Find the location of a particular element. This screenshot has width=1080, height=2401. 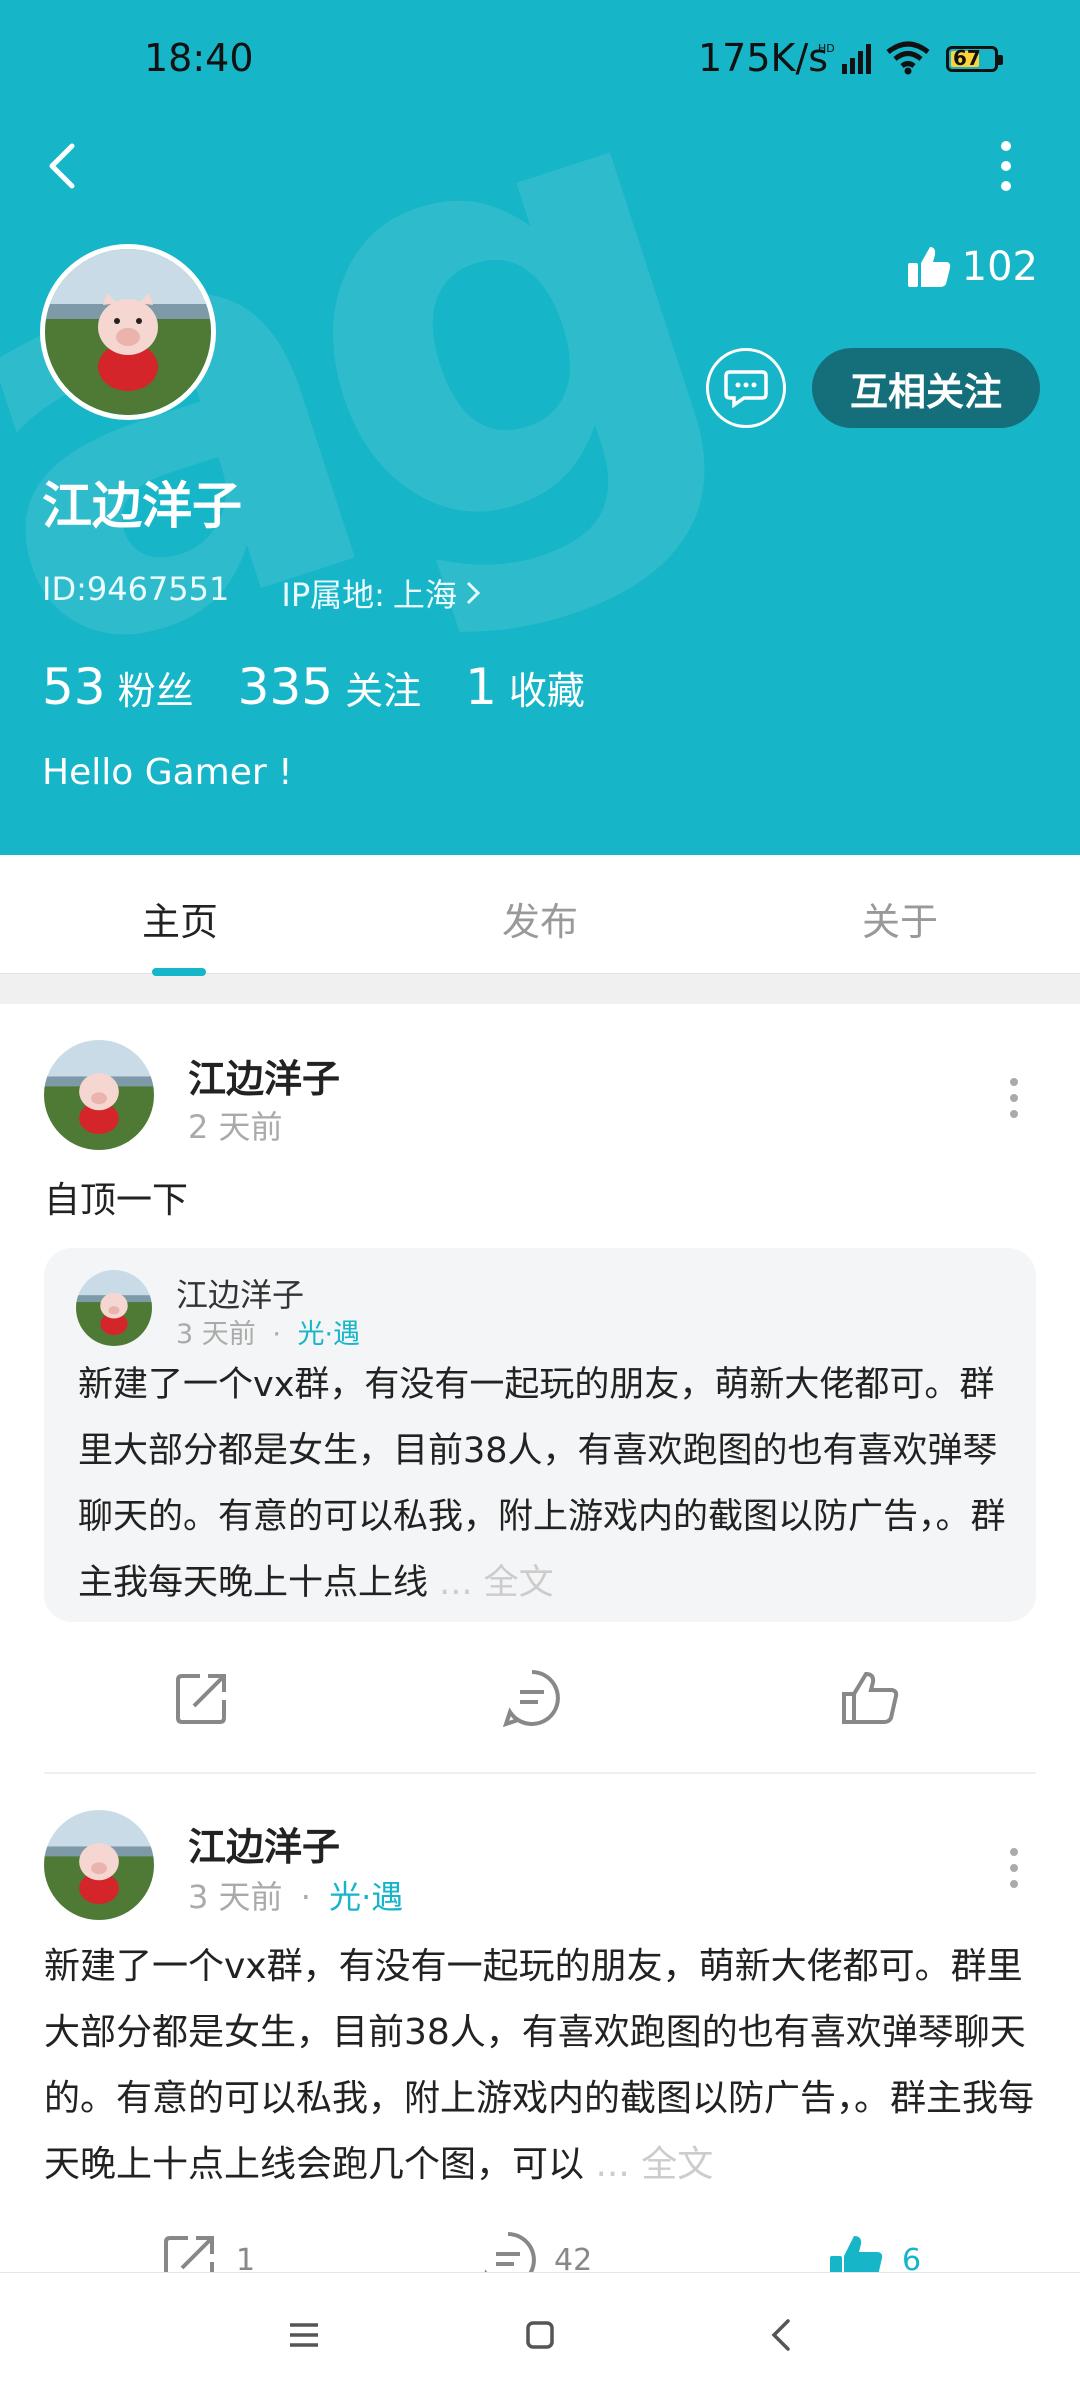

like-button is located at coordinates (870, 1698).